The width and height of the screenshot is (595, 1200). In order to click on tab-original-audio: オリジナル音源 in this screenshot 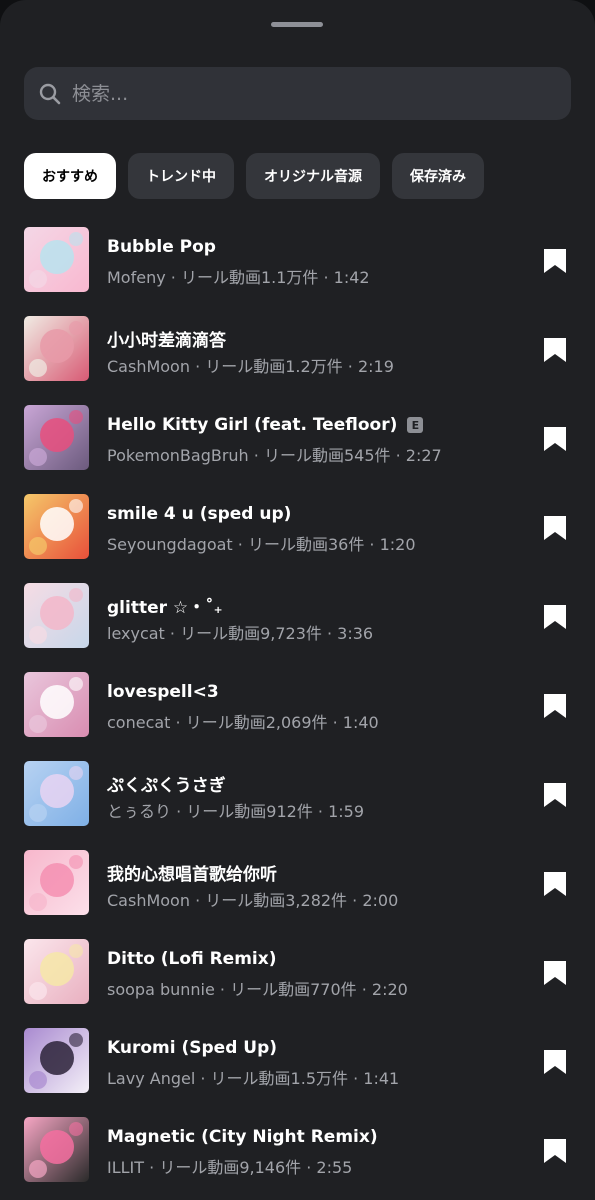, I will do `click(313, 176)`.